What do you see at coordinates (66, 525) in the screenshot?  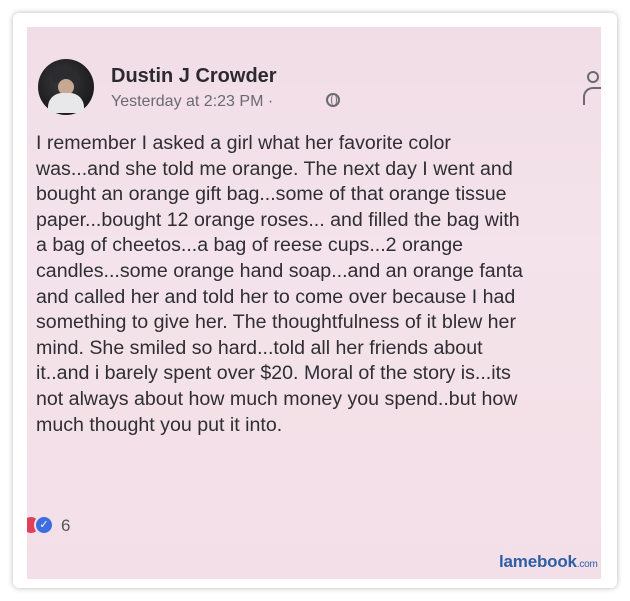 I see `reaction-count: 6` at bounding box center [66, 525].